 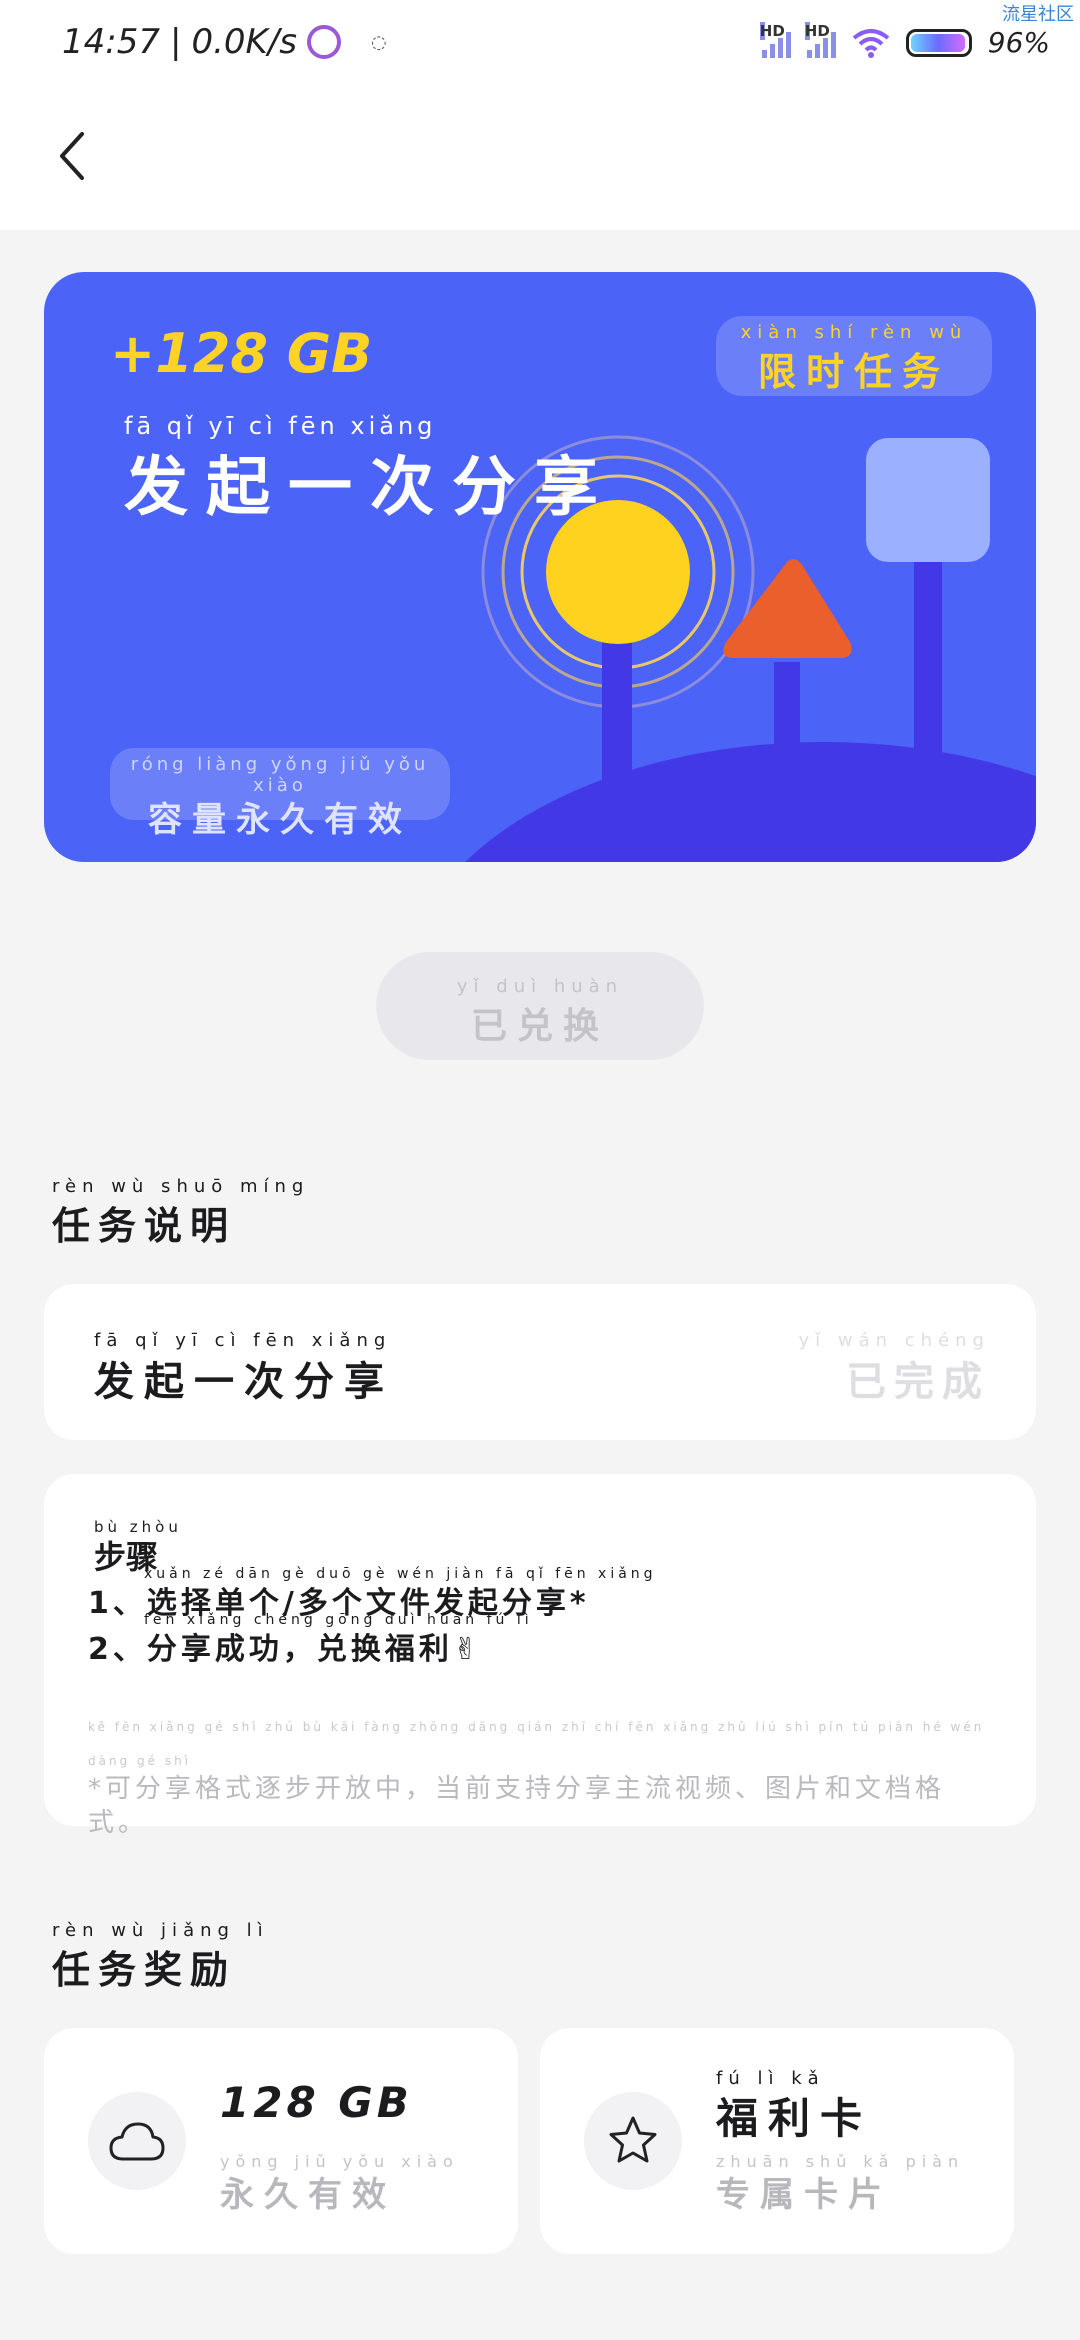 What do you see at coordinates (938, 42) in the screenshot?
I see `battery-icon` at bounding box center [938, 42].